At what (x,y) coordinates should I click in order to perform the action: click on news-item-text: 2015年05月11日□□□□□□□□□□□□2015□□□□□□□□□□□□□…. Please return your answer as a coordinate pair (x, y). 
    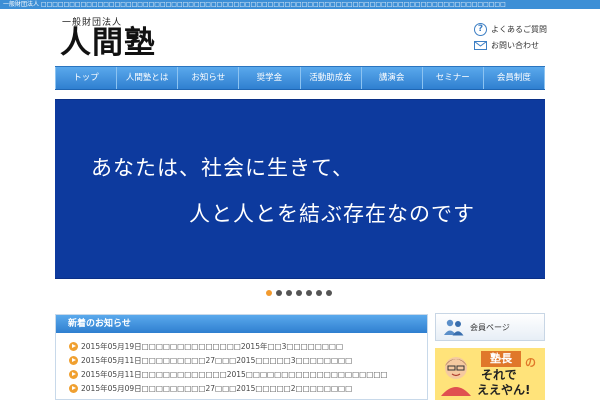
    Looking at the image, I should click on (234, 374).